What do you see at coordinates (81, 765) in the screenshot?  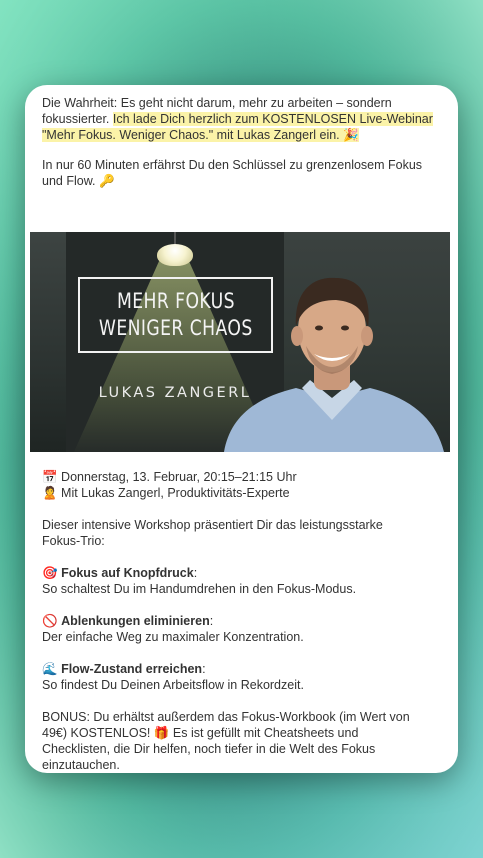 I see `bonus-line4: einzutauchen.` at bounding box center [81, 765].